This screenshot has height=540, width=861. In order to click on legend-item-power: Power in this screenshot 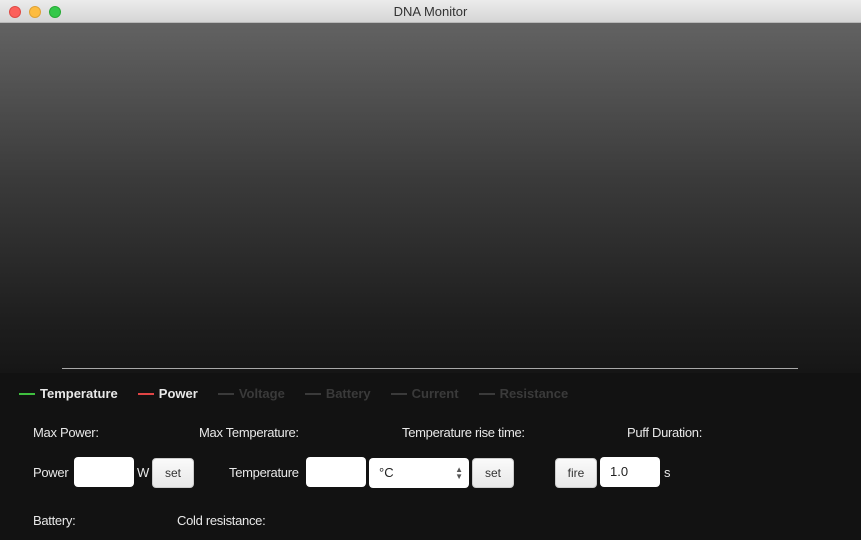, I will do `click(167, 393)`.